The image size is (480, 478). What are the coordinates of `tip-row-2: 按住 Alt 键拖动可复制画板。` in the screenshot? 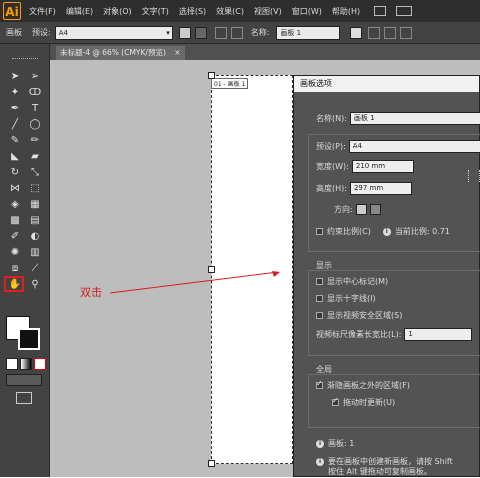 It's located at (380, 471).